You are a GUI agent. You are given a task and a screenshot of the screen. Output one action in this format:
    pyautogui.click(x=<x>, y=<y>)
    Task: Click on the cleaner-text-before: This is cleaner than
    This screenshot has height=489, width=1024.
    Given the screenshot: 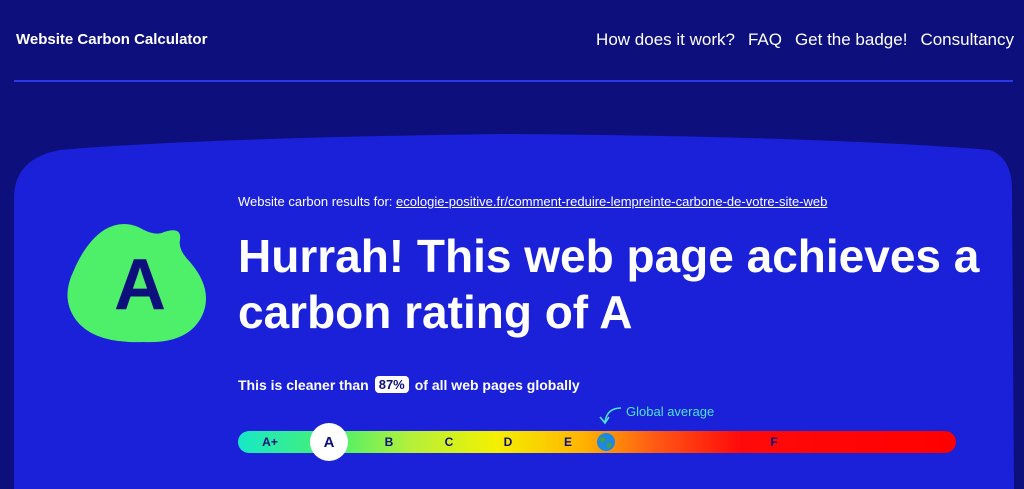 What is the action you would take?
    pyautogui.click(x=303, y=384)
    